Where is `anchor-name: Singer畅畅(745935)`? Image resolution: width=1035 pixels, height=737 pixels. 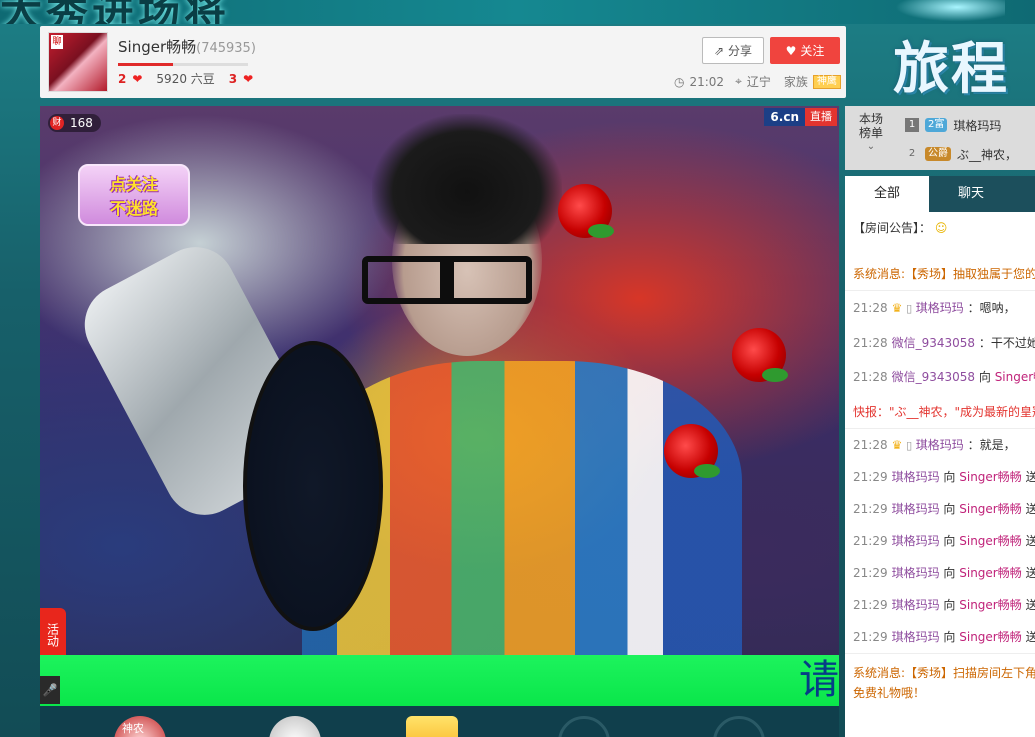
anchor-name: Singer畅畅(745935) is located at coordinates (187, 46).